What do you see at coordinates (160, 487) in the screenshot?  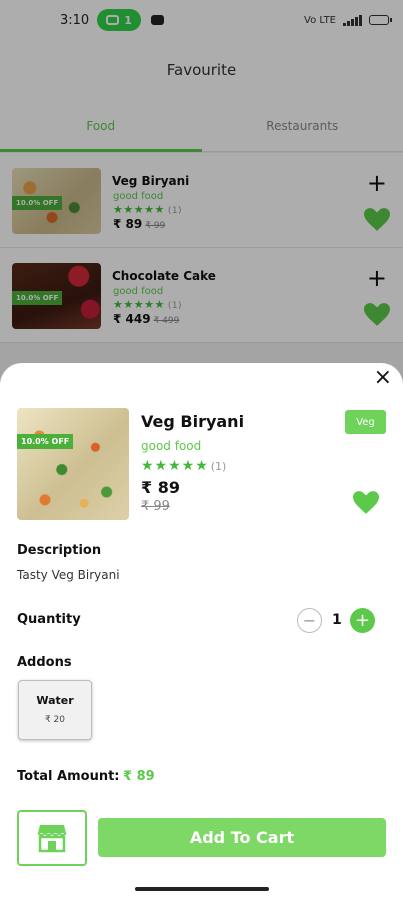 I see `food-price: ₹ 89` at bounding box center [160, 487].